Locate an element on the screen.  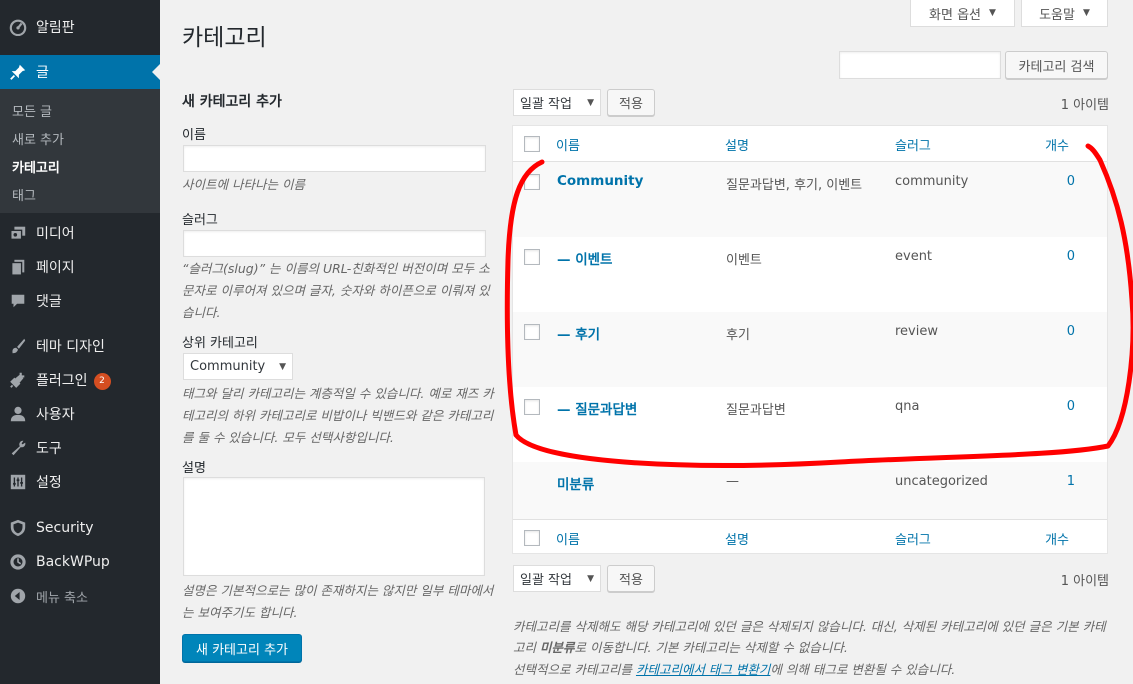
search-input is located at coordinates (920, 65).